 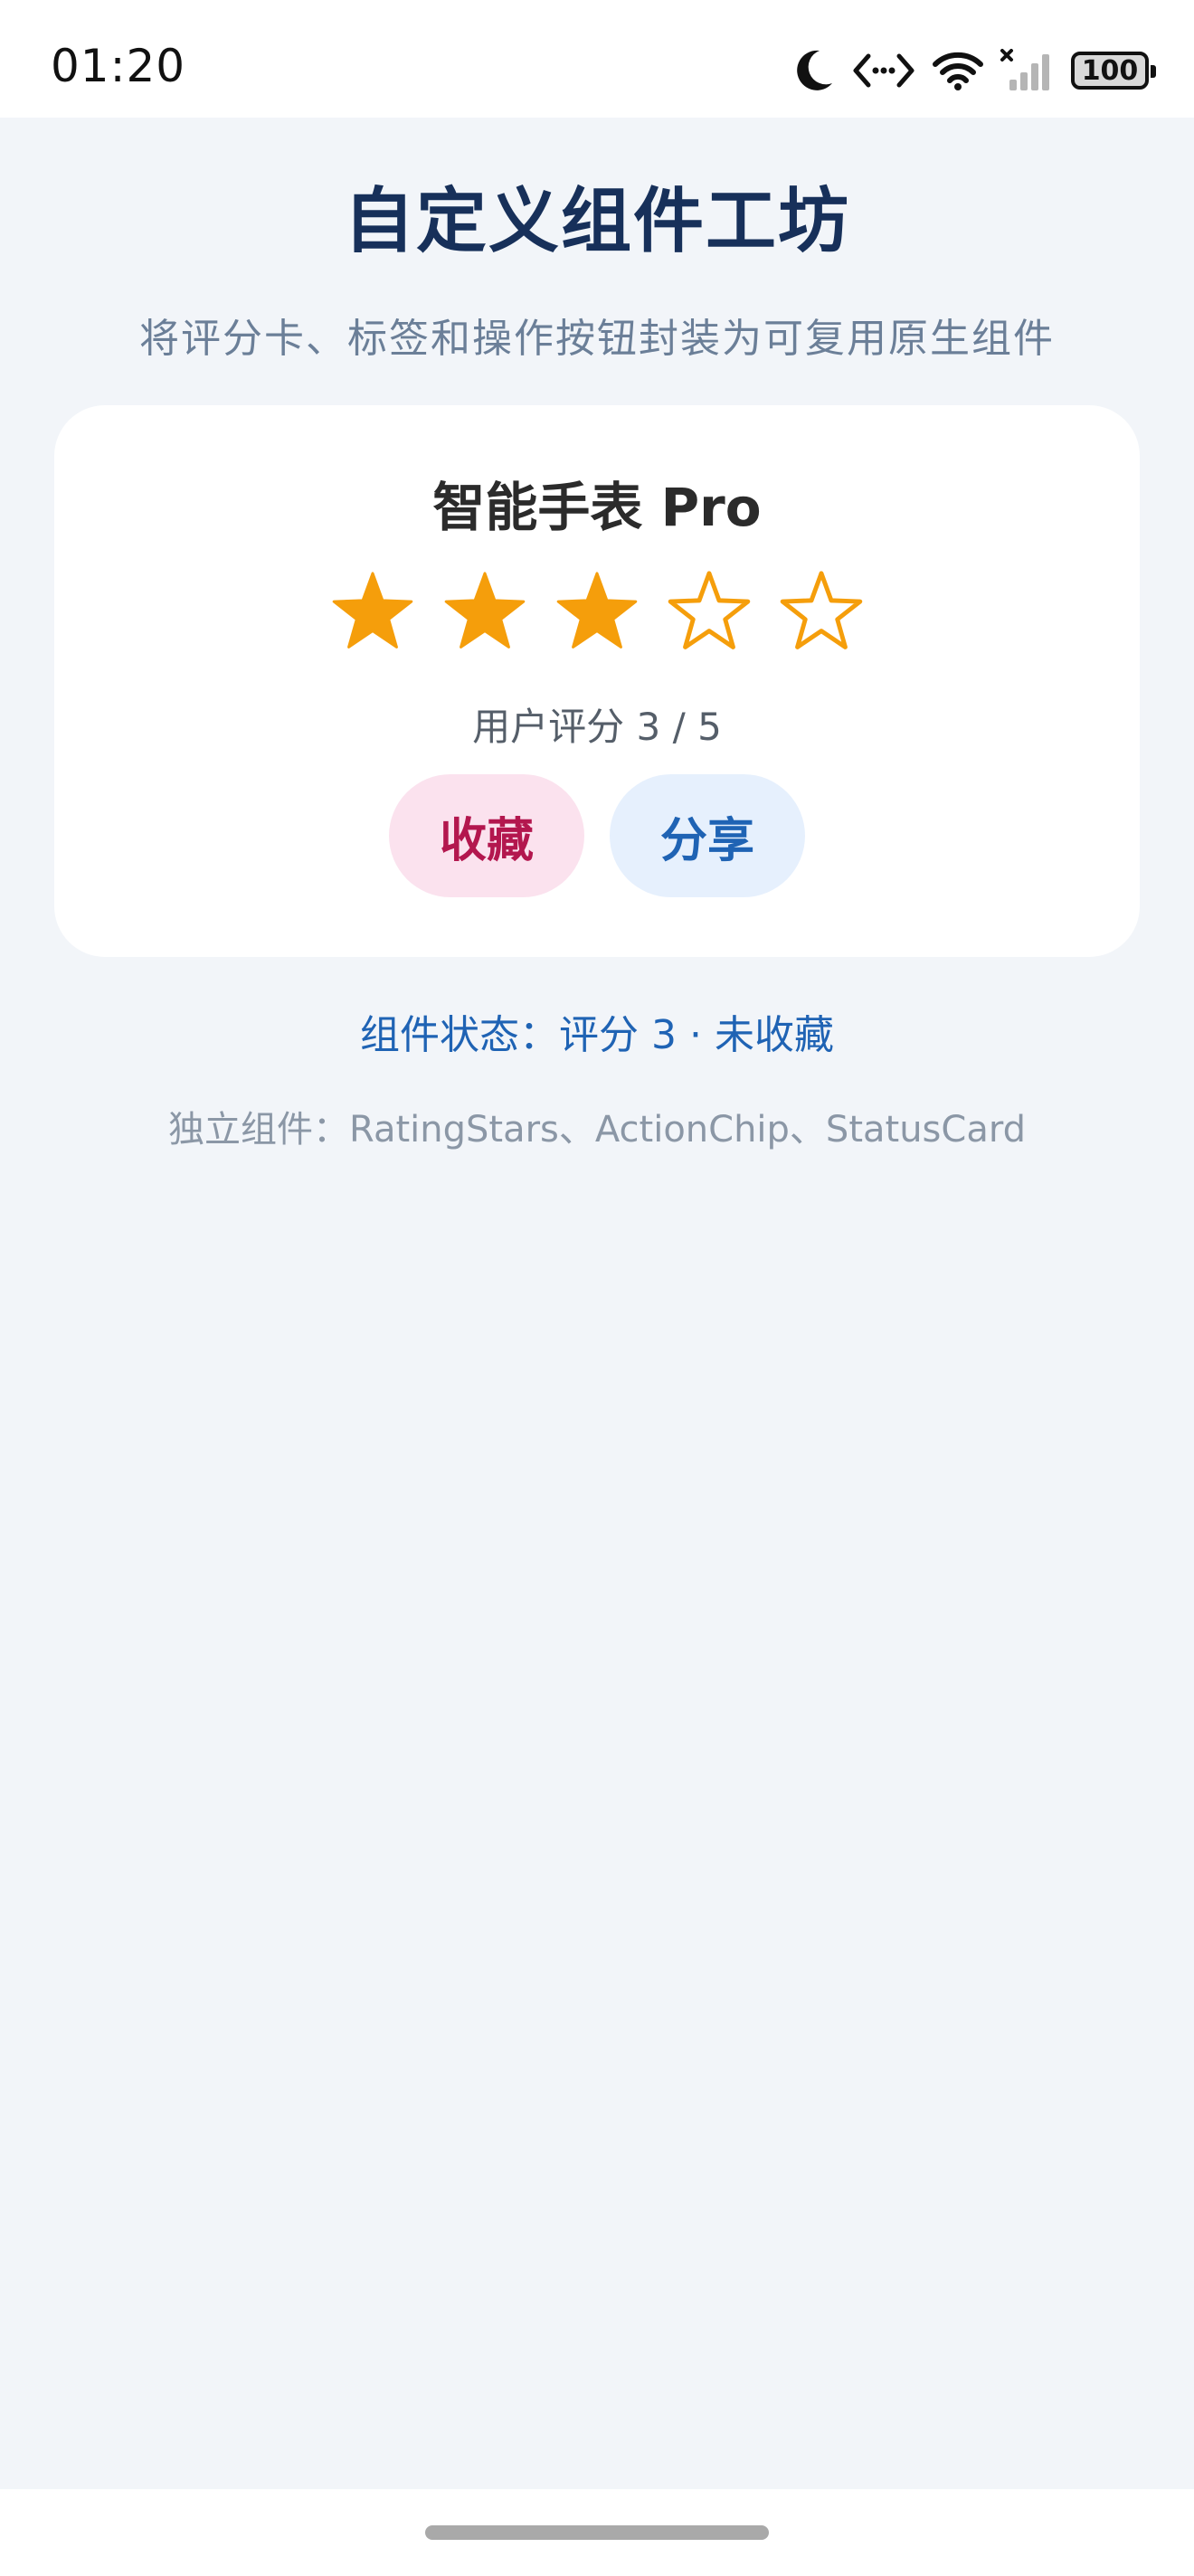 I want to click on status-icons: 100, so click(x=974, y=70).